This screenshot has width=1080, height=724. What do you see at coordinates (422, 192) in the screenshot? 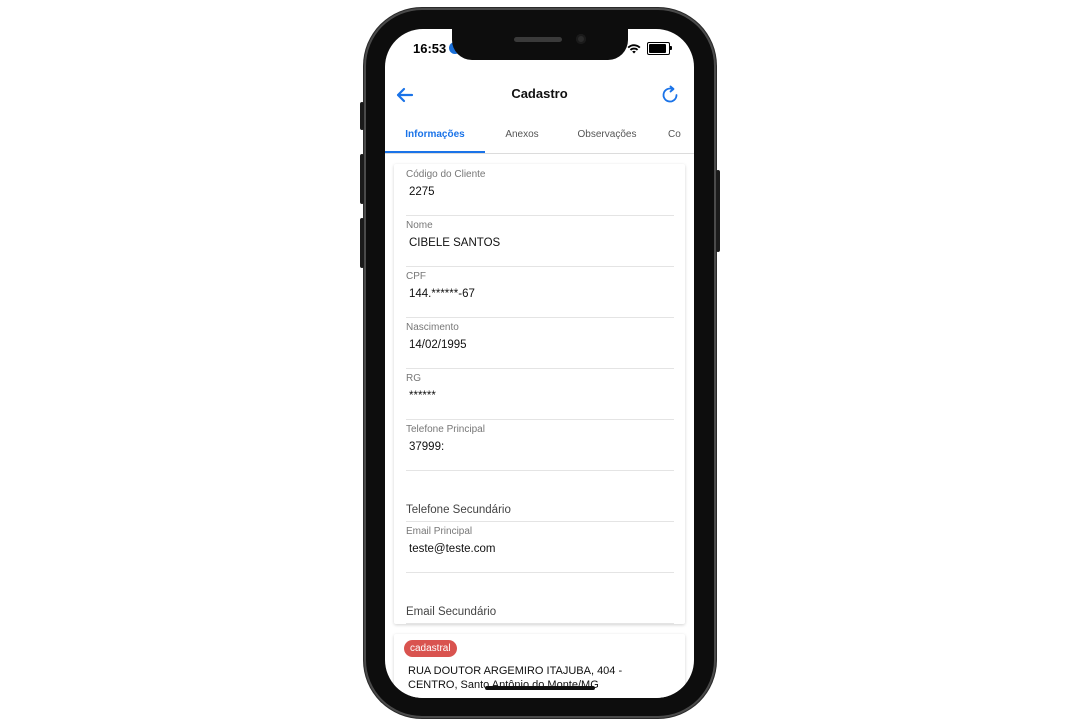
I see `field-value: 2275` at bounding box center [422, 192].